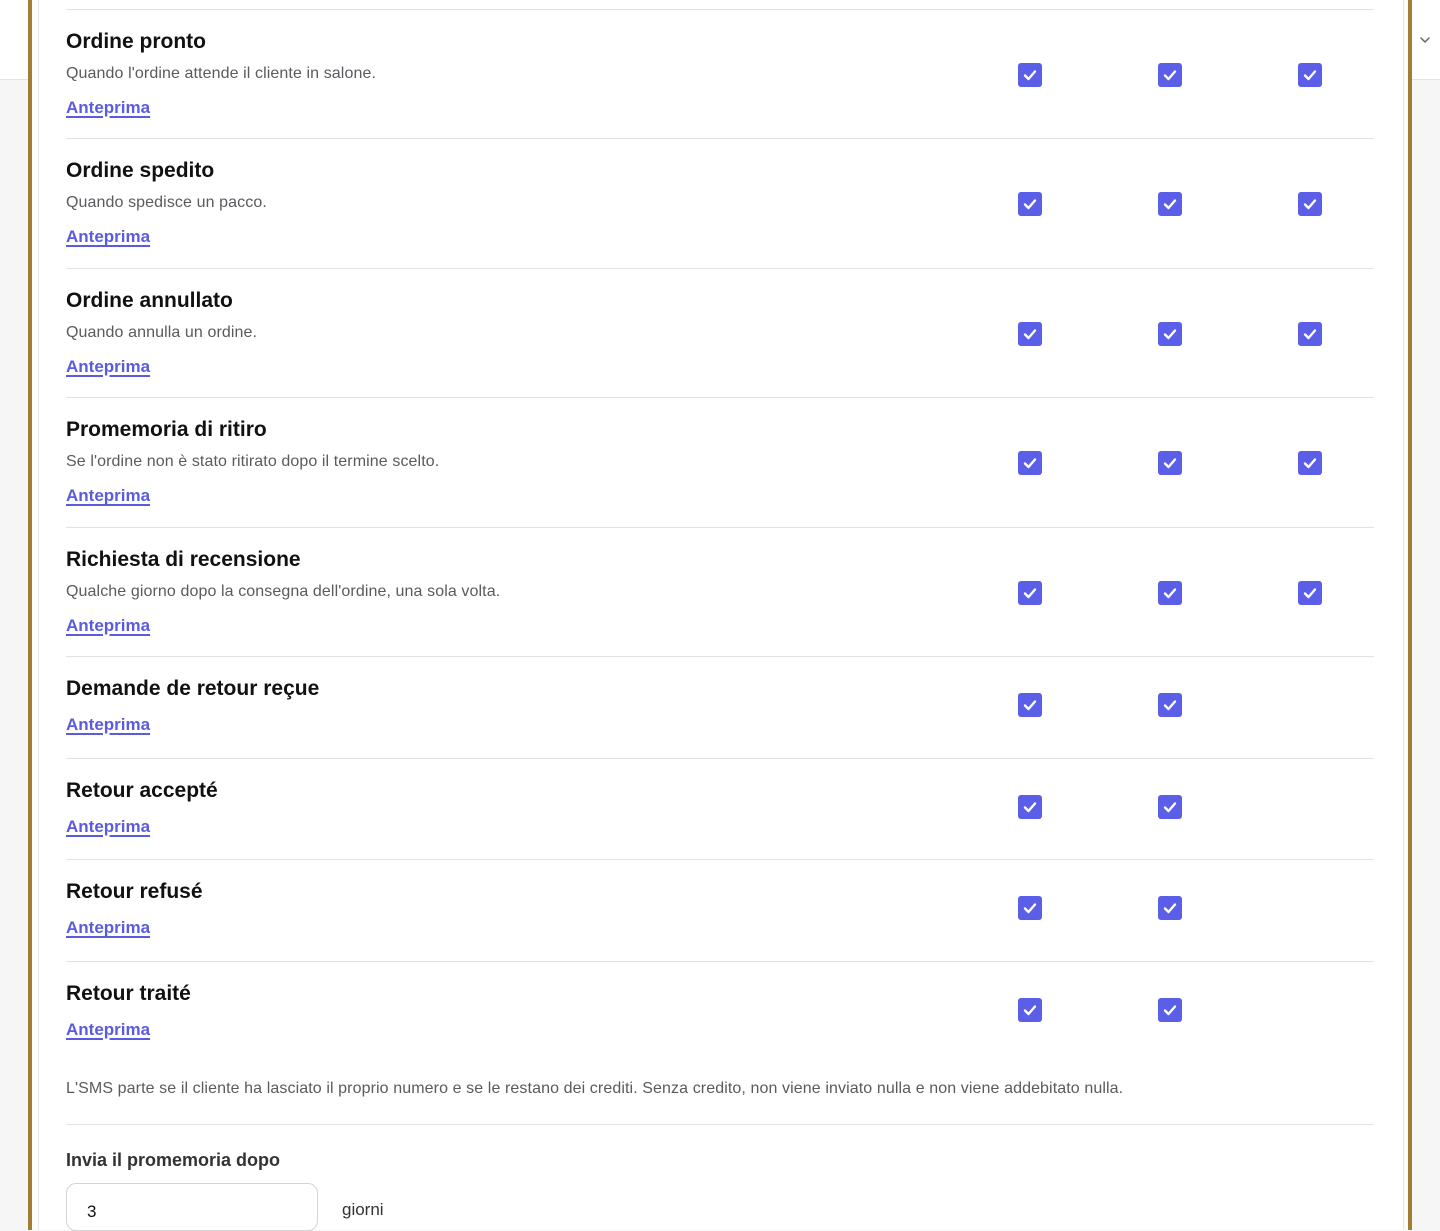 Image resolution: width=1440 pixels, height=1231 pixels. Describe the element at coordinates (193, 688) in the screenshot. I see `notification-title: Demande de retour reçue` at that location.